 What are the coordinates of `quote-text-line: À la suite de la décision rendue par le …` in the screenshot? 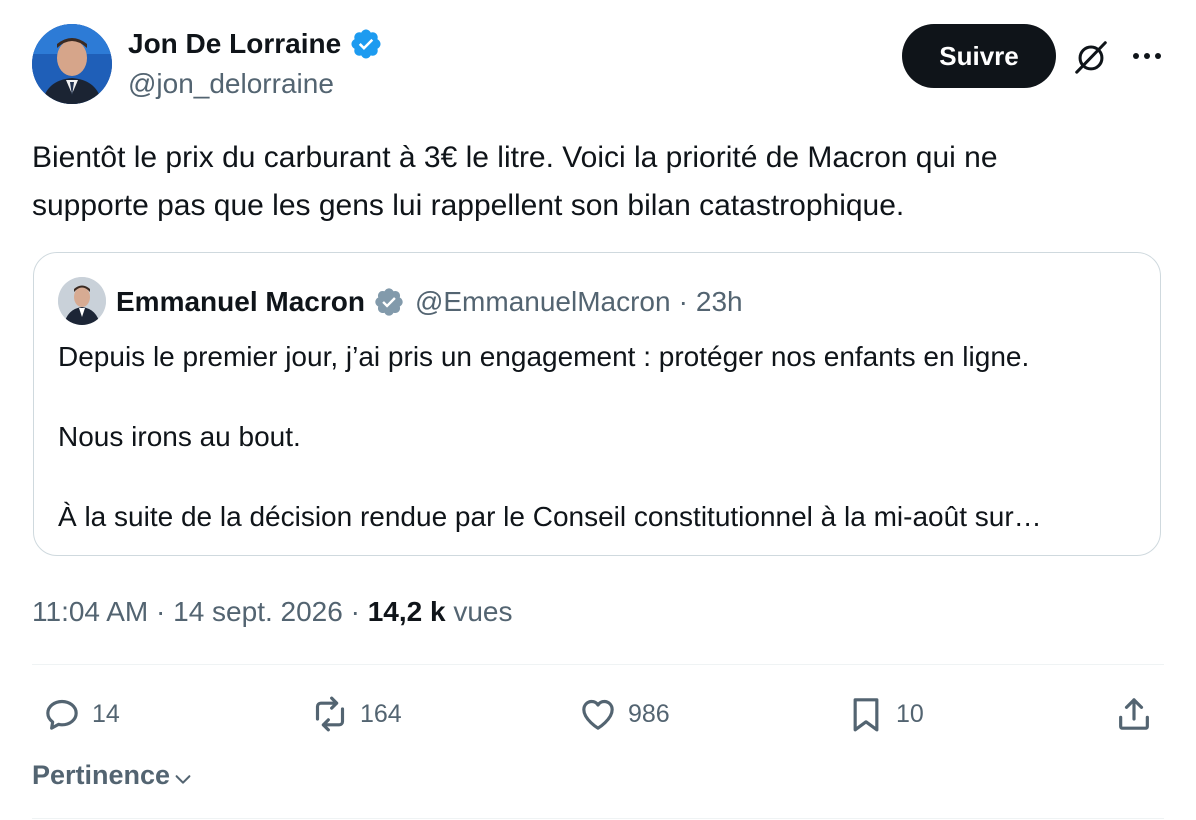 It's located at (550, 516).